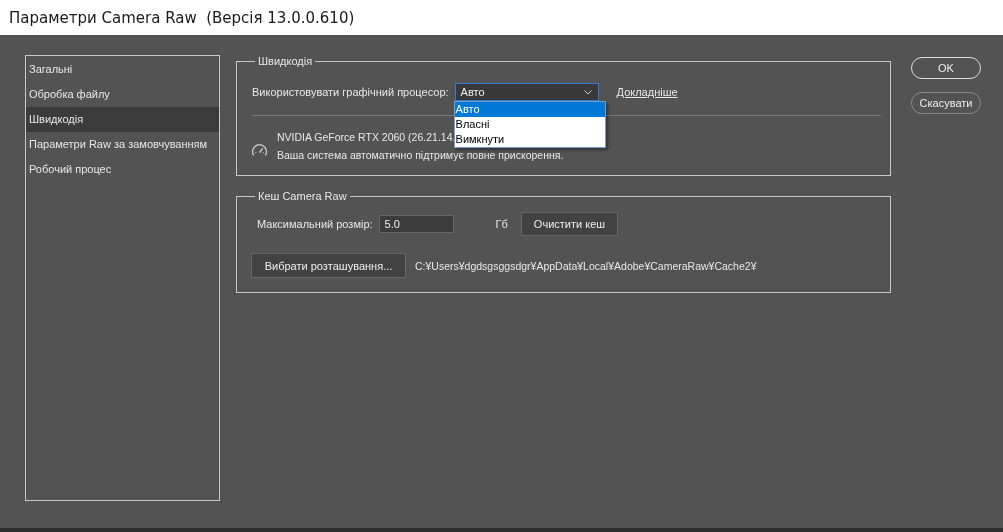 The image size is (1003, 532). I want to click on group-title: Швидкодія, so click(285, 61).